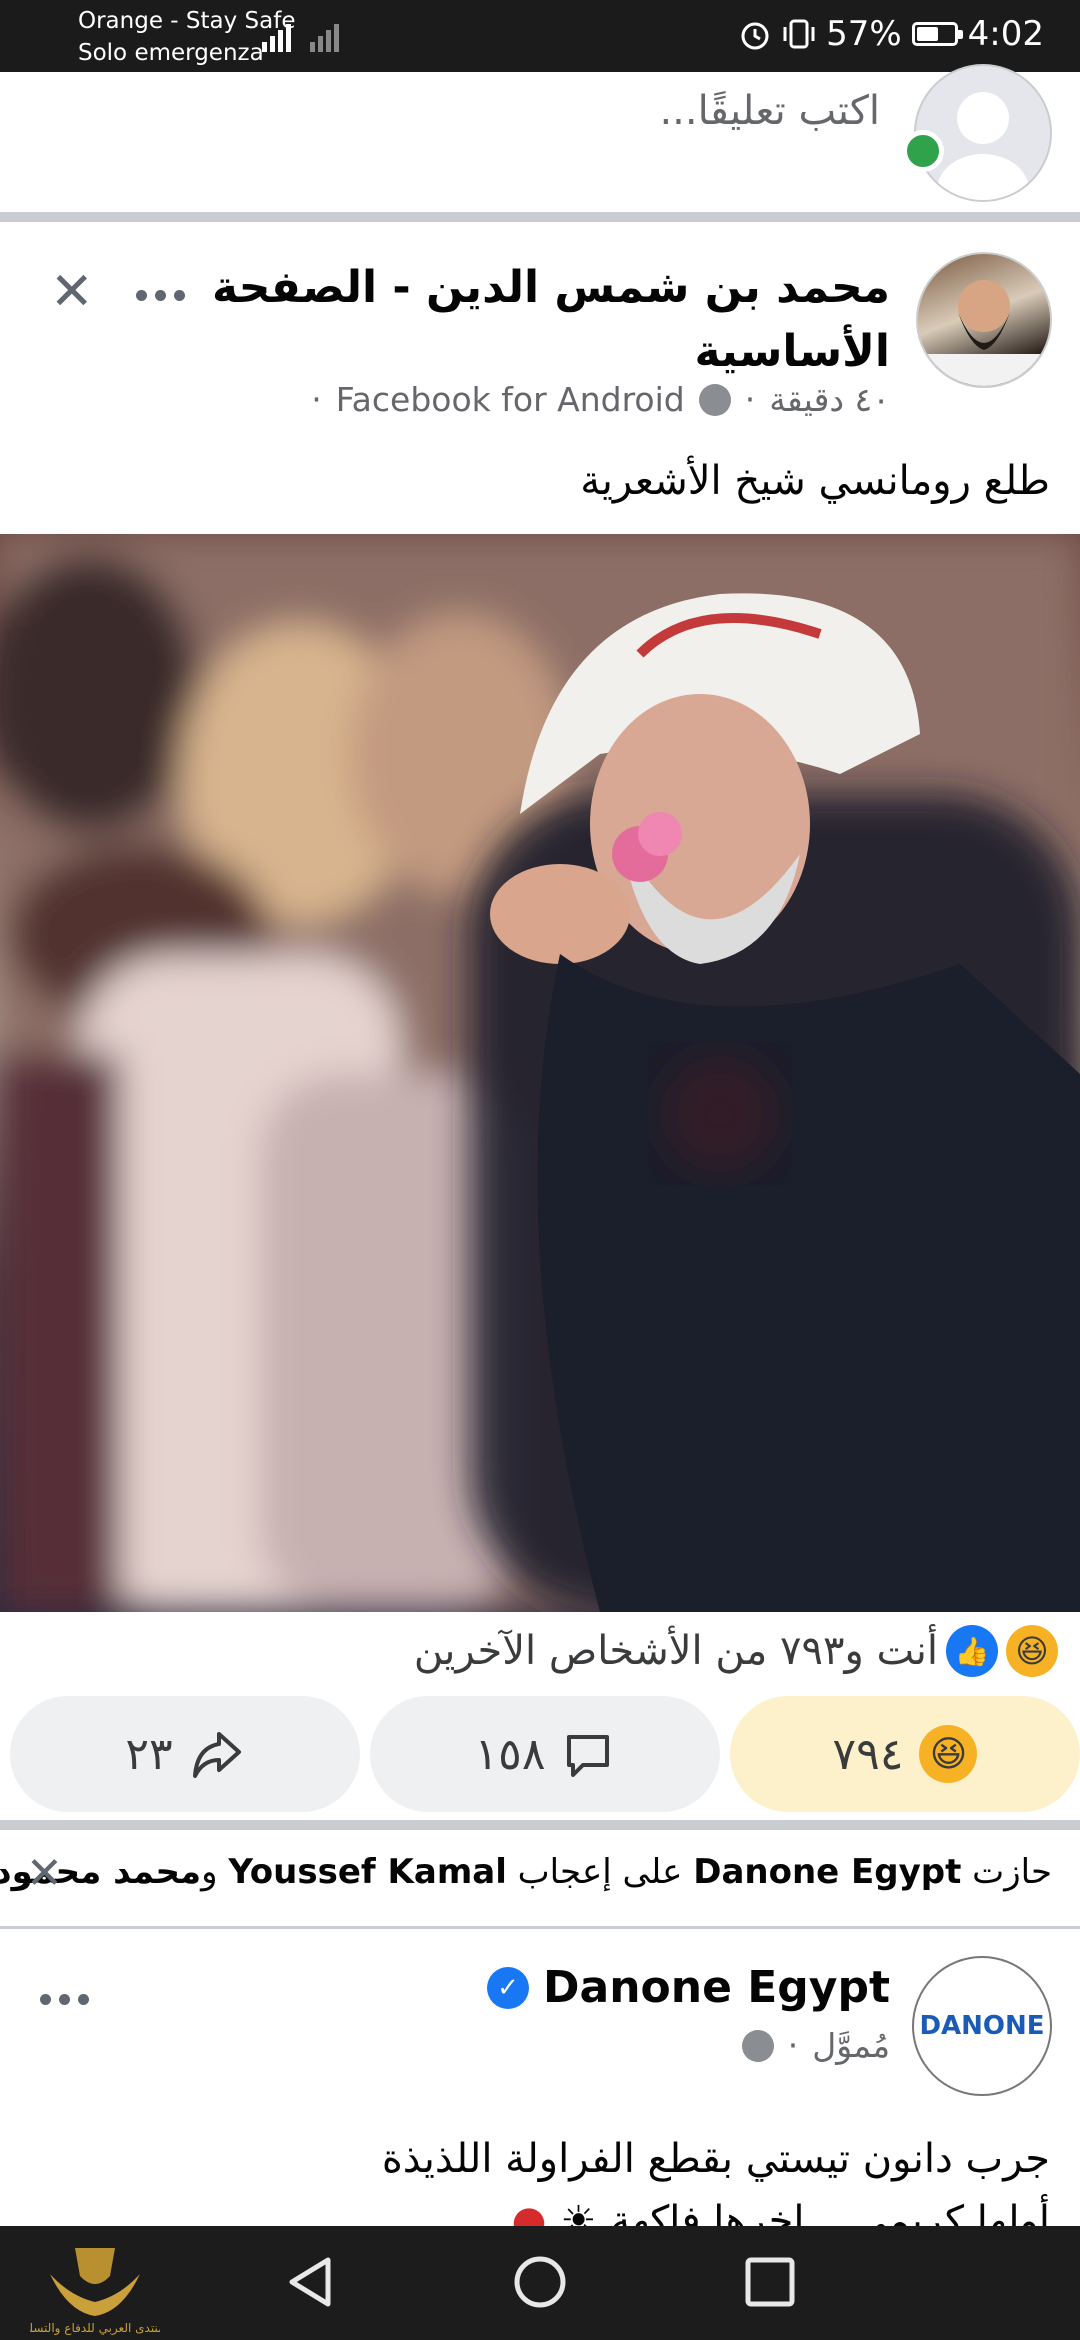  I want to click on post-meta: ٤٠ دقيقة · Facebook for Android ·, so click(600, 399).